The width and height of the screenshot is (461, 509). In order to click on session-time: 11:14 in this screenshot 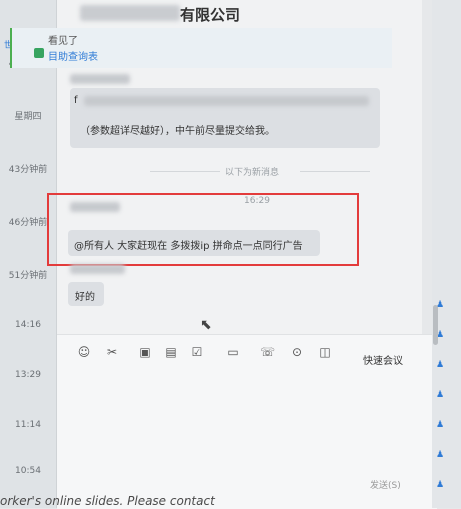, I will do `click(28, 425)`.